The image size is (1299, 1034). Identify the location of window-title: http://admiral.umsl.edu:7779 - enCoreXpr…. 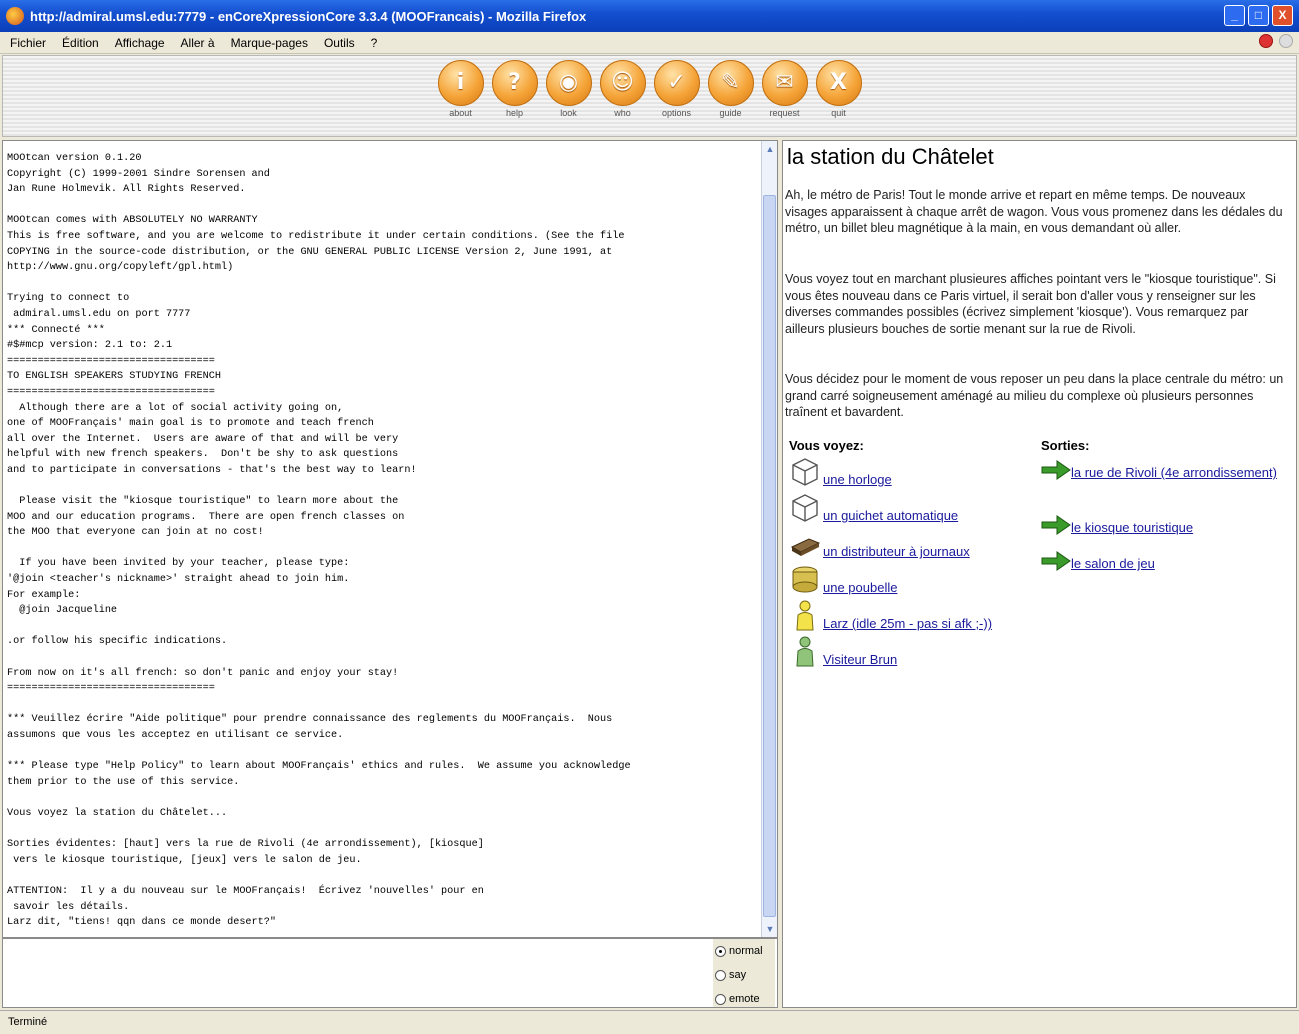
(308, 16).